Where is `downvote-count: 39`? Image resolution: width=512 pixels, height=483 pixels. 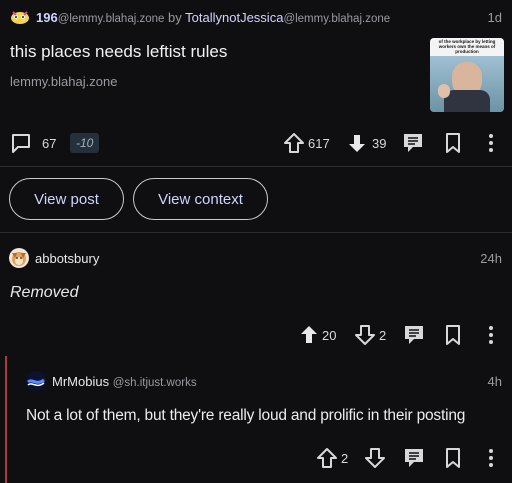 downvote-count: 39 is located at coordinates (379, 143).